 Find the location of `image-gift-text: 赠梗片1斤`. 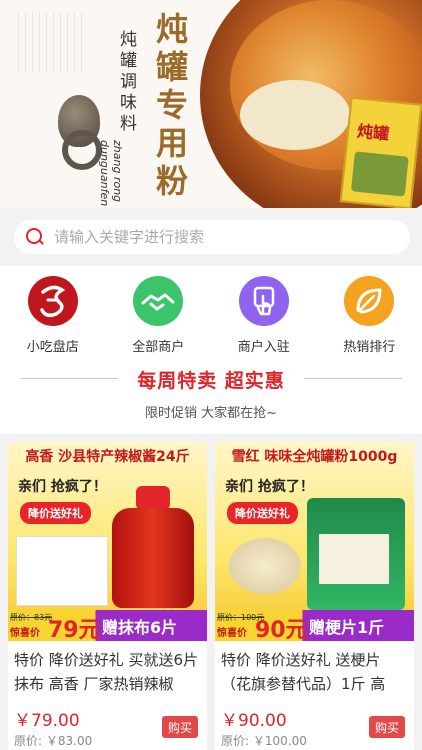

image-gift-text: 赠梗片1斤 is located at coordinates (347, 627).